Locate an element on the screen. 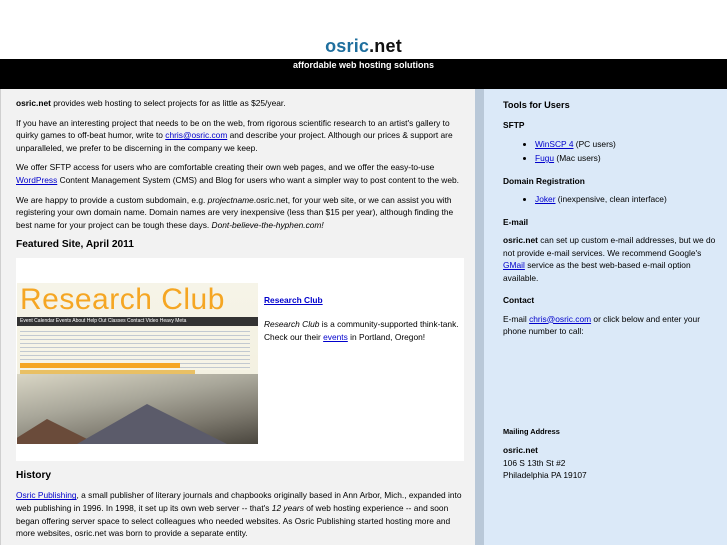  landscape-ridge is located at coordinates (152, 424).